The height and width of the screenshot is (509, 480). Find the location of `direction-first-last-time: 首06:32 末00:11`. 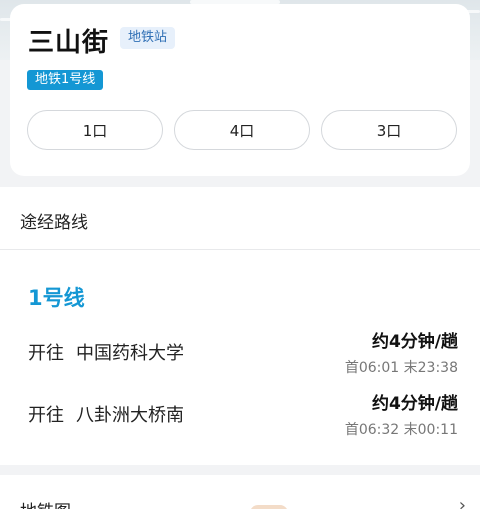

direction-first-last-time: 首06:32 末00:11 is located at coordinates (401, 430).